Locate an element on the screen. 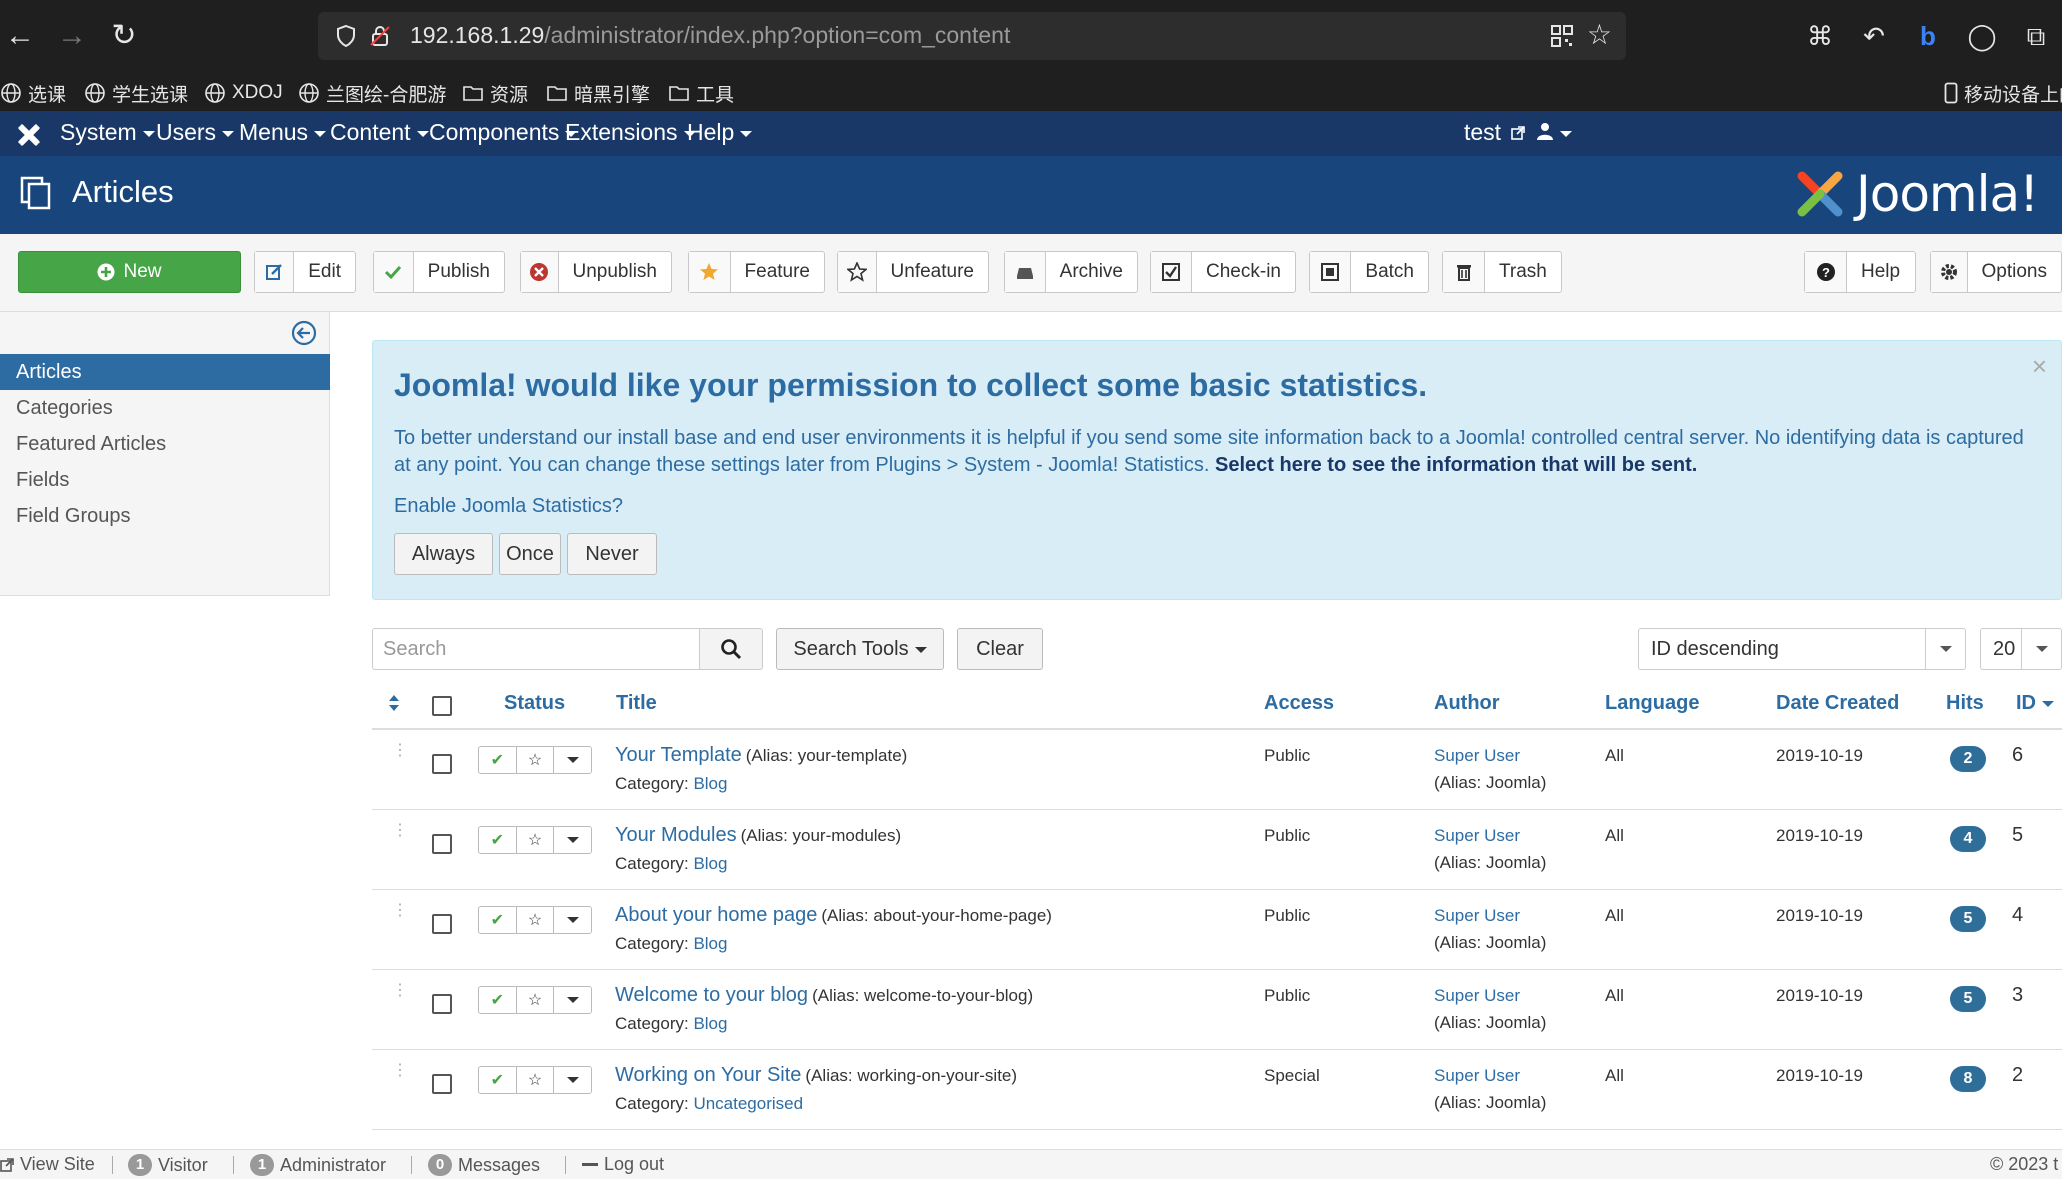  bookmark-folder: 暗黑引擎 is located at coordinates (598, 93).